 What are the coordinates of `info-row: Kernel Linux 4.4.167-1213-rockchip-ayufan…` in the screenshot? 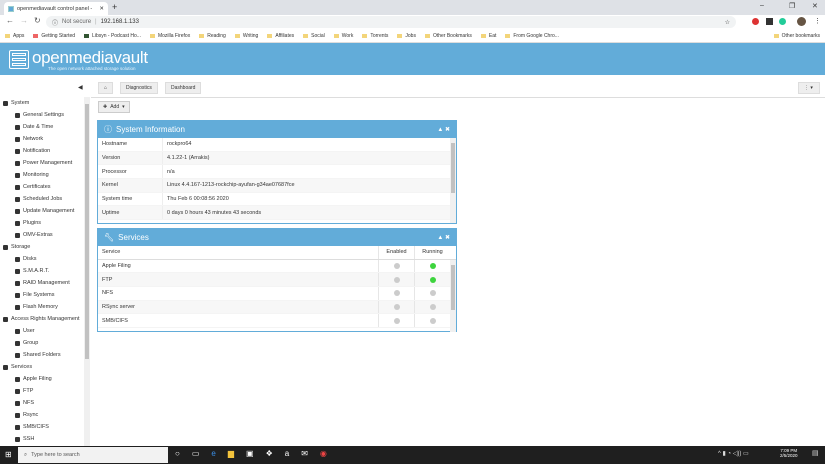 It's located at (277, 186).